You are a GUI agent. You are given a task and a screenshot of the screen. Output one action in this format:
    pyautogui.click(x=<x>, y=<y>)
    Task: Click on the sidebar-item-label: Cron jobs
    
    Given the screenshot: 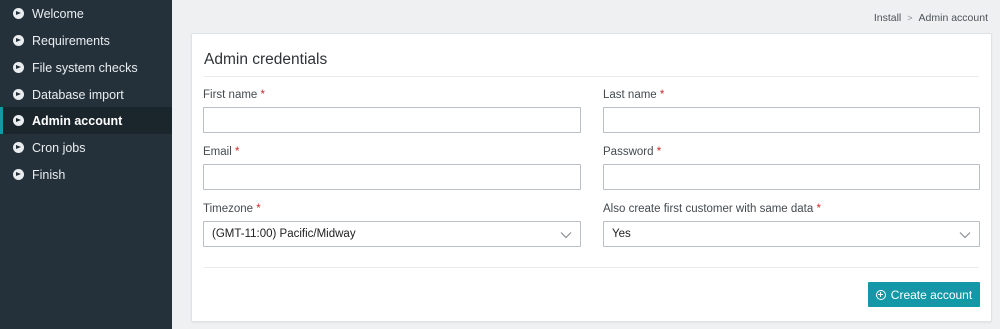 What is the action you would take?
    pyautogui.click(x=59, y=147)
    